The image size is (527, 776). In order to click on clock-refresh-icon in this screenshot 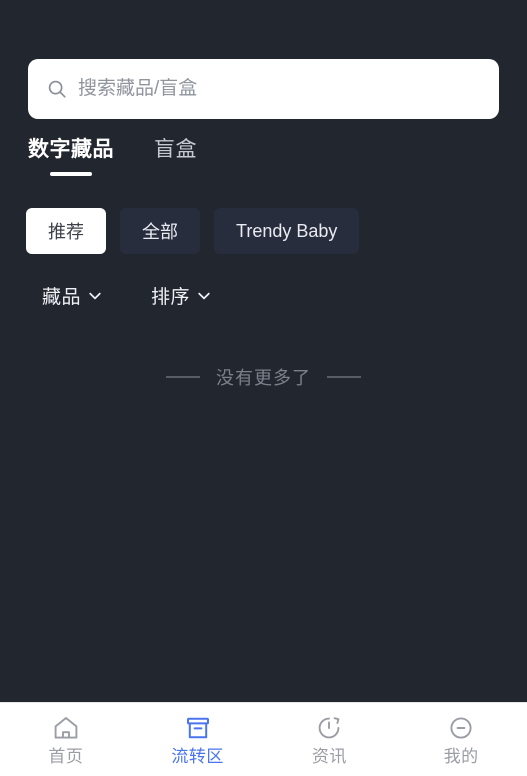, I will do `click(329, 727)`.